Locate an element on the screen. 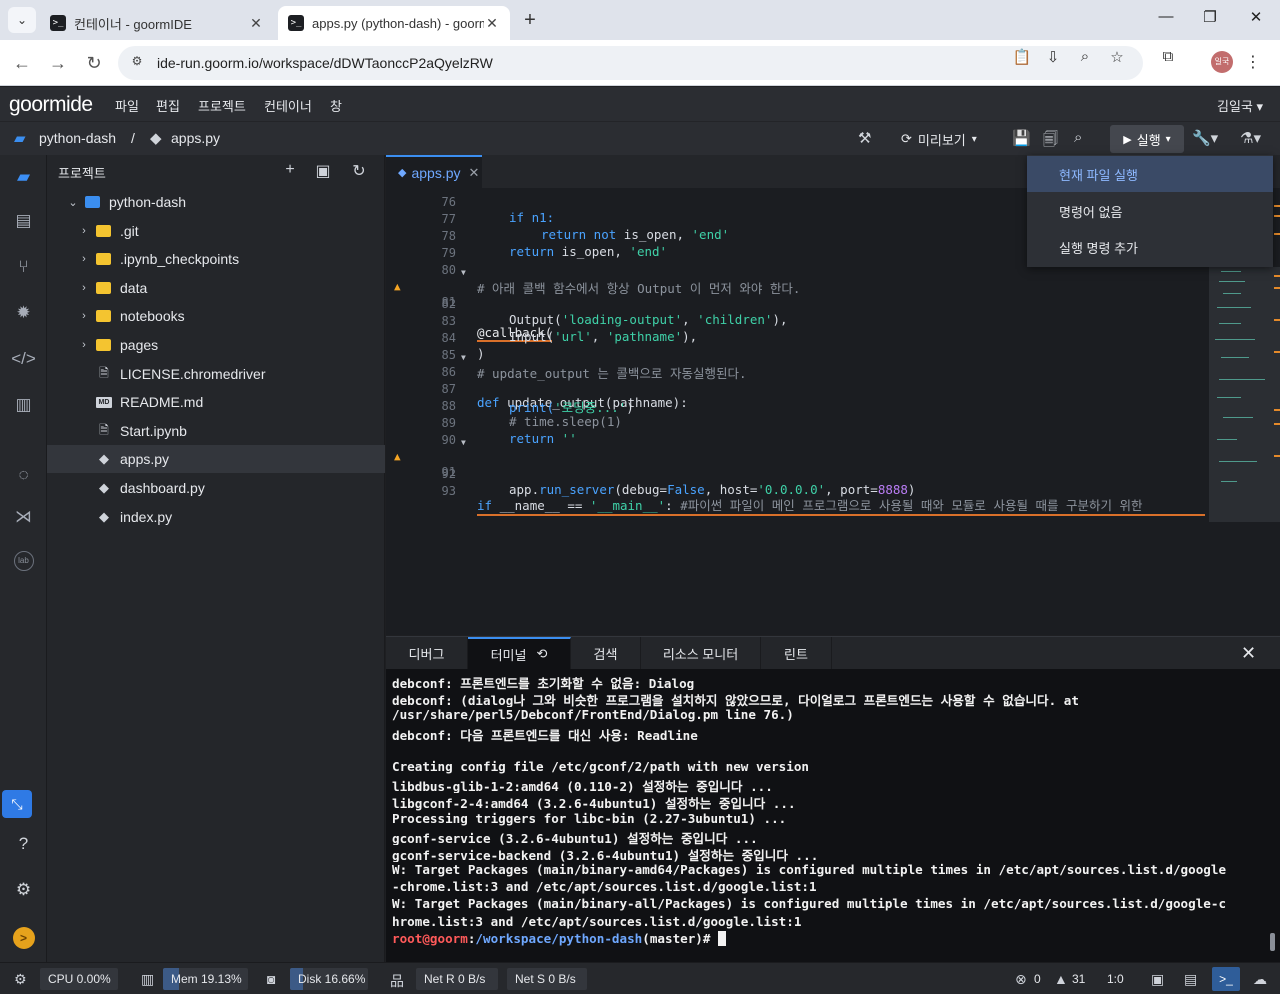 The height and width of the screenshot is (994, 1280). tree-folder: › .git is located at coordinates (216, 231).